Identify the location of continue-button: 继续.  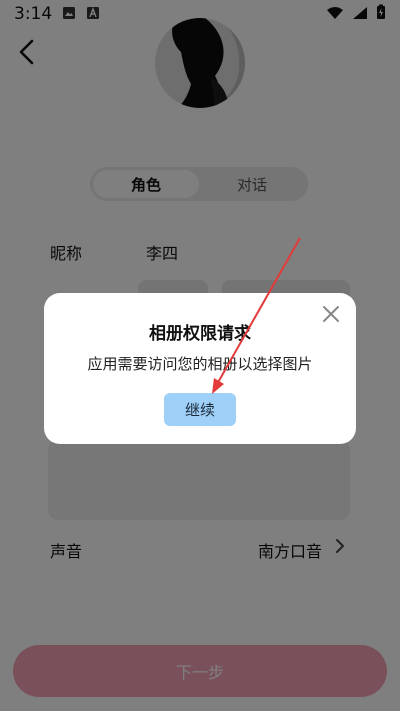
(200, 409).